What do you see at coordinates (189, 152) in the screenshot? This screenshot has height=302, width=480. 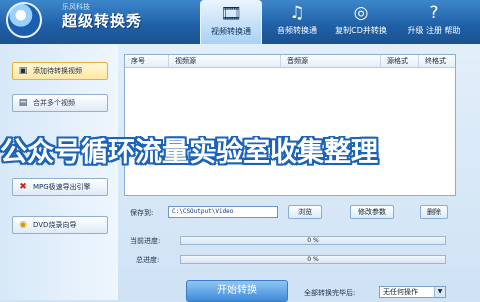 I see `watermark-text: 公众号循环流量实验室收集整理` at bounding box center [189, 152].